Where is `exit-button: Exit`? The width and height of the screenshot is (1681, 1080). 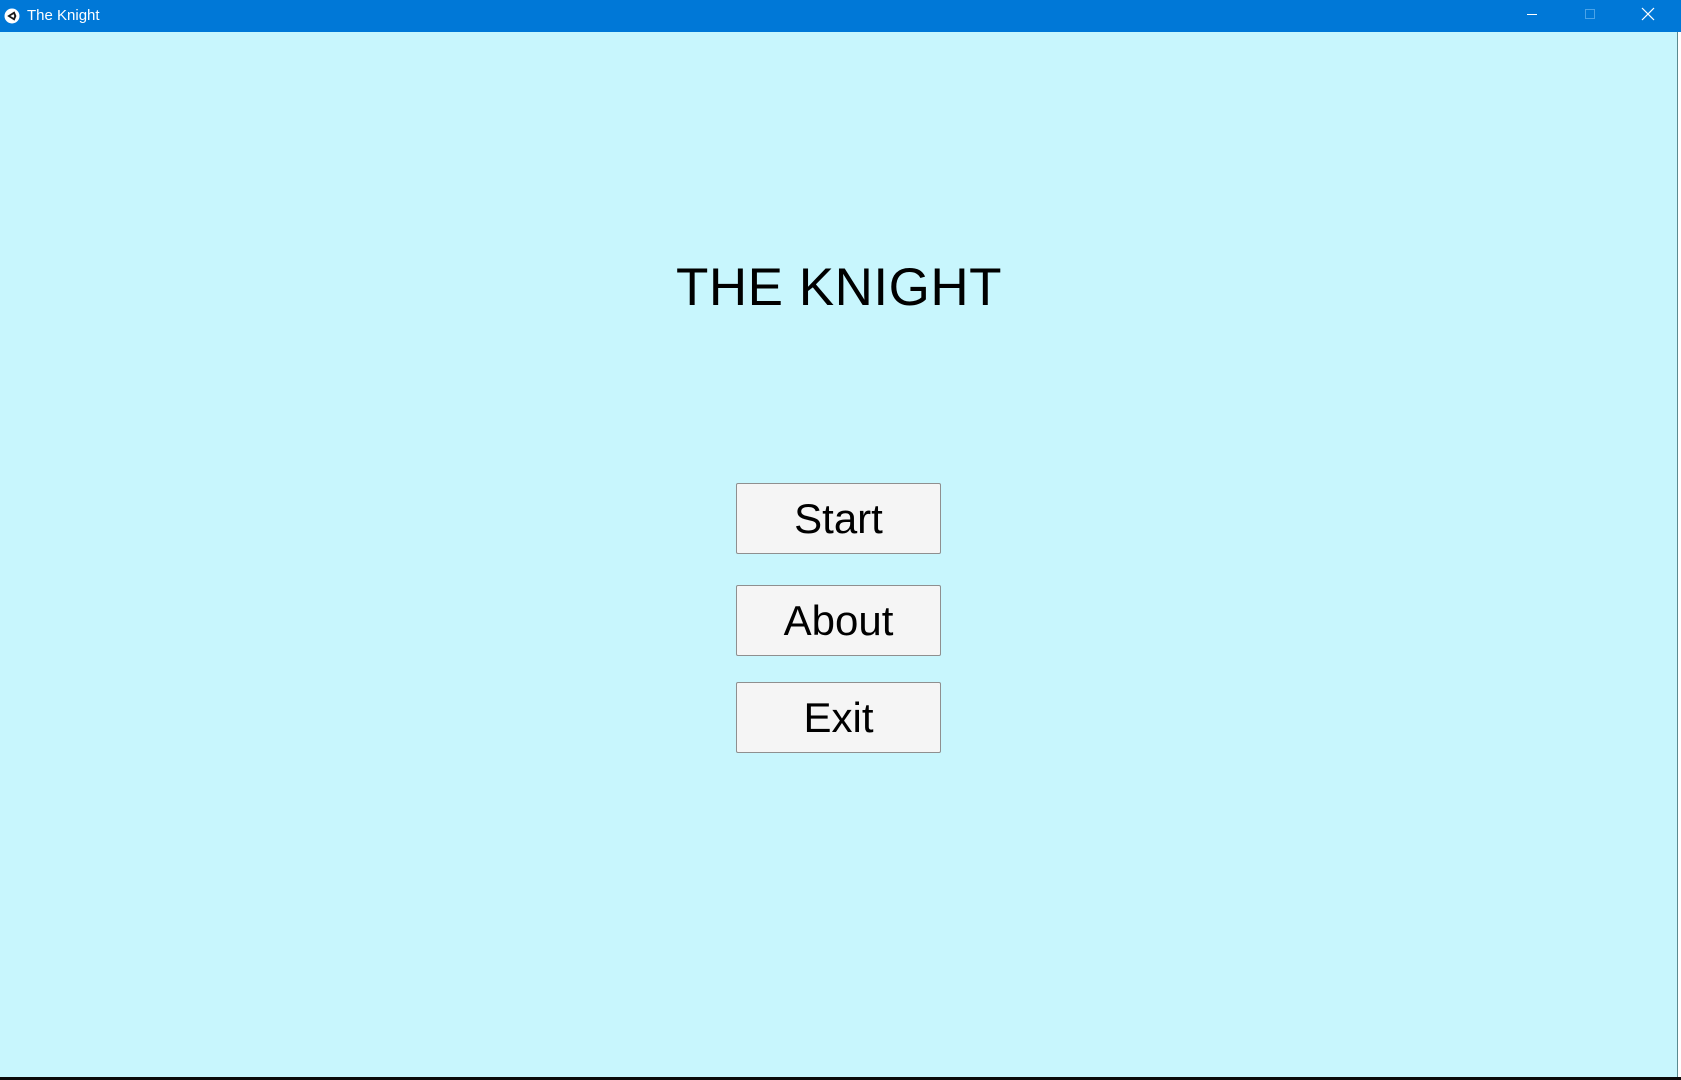 exit-button: Exit is located at coordinates (838, 717).